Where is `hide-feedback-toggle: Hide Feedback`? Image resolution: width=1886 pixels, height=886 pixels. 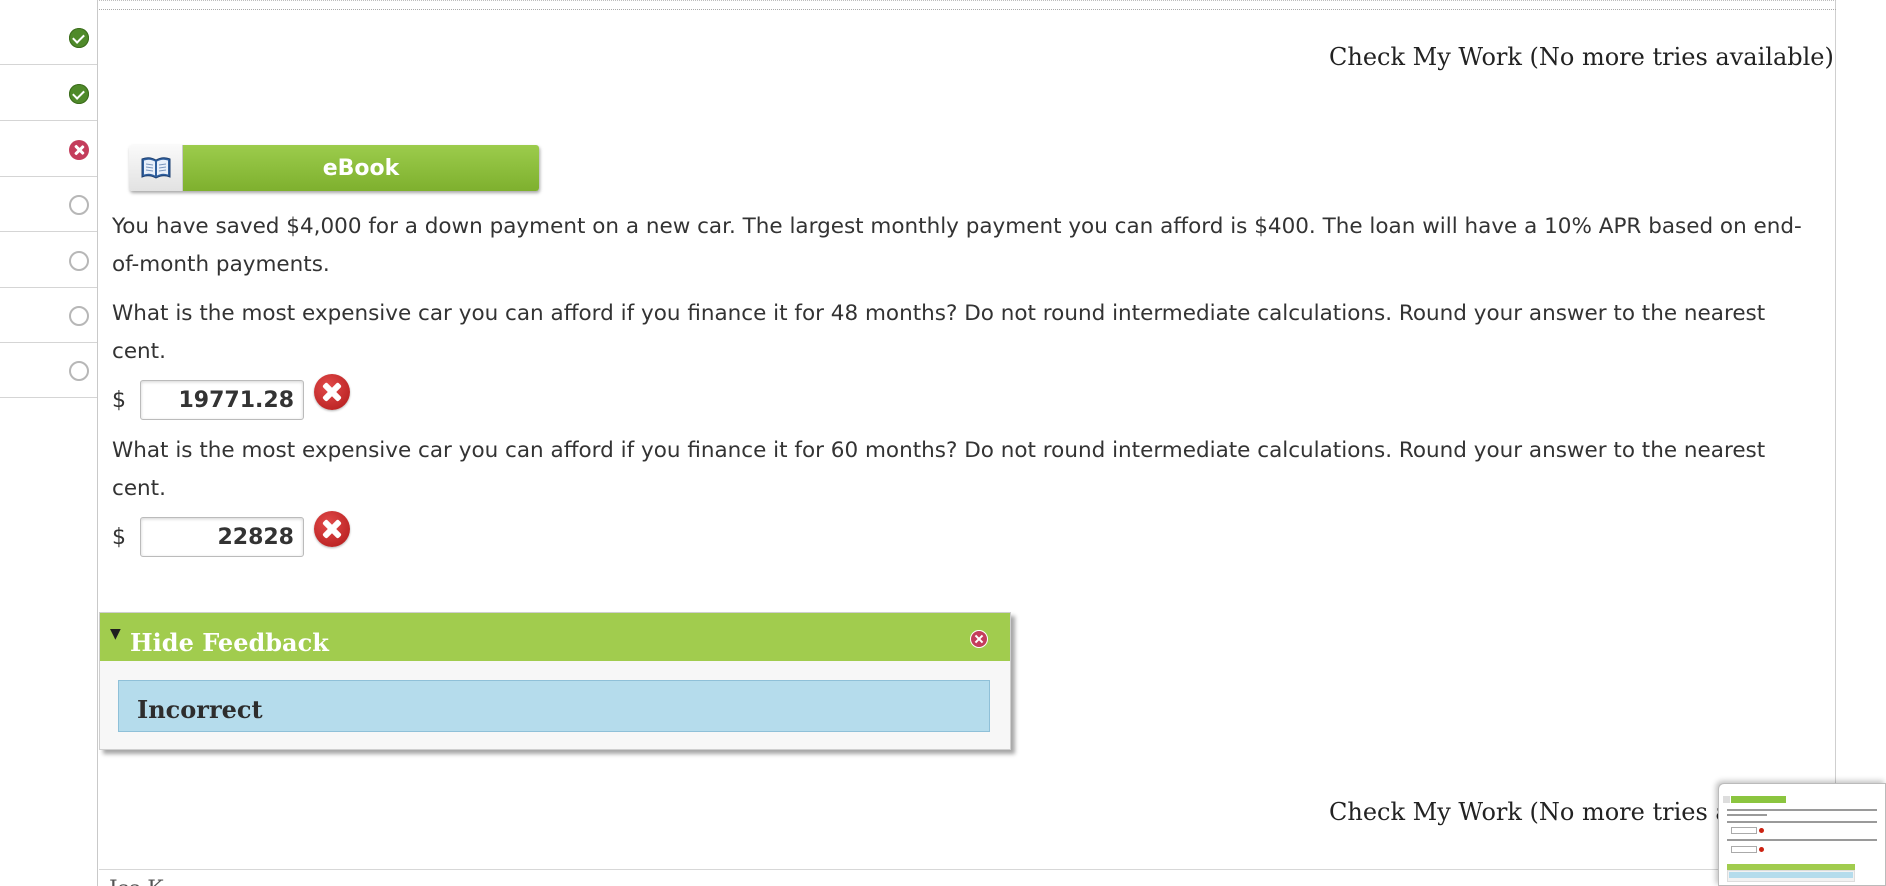
hide-feedback-toggle: Hide Feedback is located at coordinates (229, 642).